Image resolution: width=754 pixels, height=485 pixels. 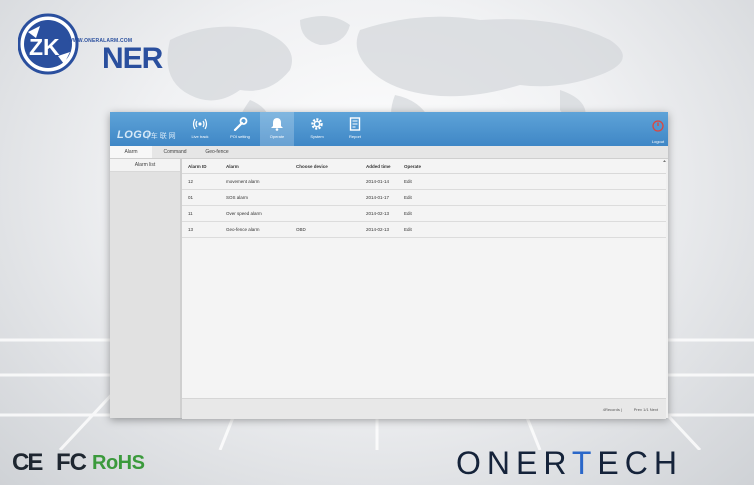 I want to click on rohs-mark: RoHS, so click(x=118, y=463).